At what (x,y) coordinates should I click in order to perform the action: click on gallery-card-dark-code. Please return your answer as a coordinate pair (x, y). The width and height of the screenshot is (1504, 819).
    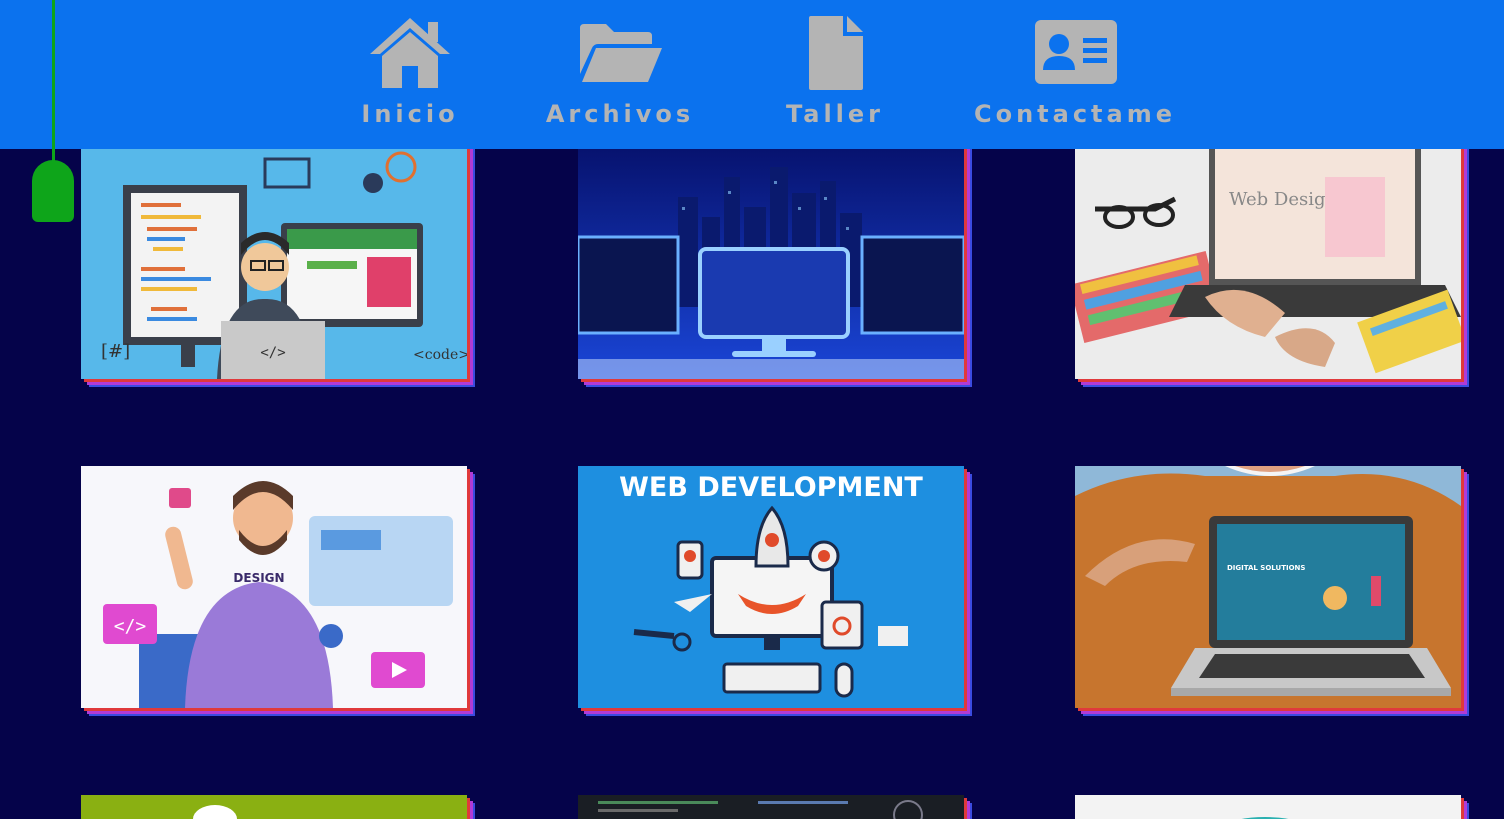
    Looking at the image, I should click on (771, 807).